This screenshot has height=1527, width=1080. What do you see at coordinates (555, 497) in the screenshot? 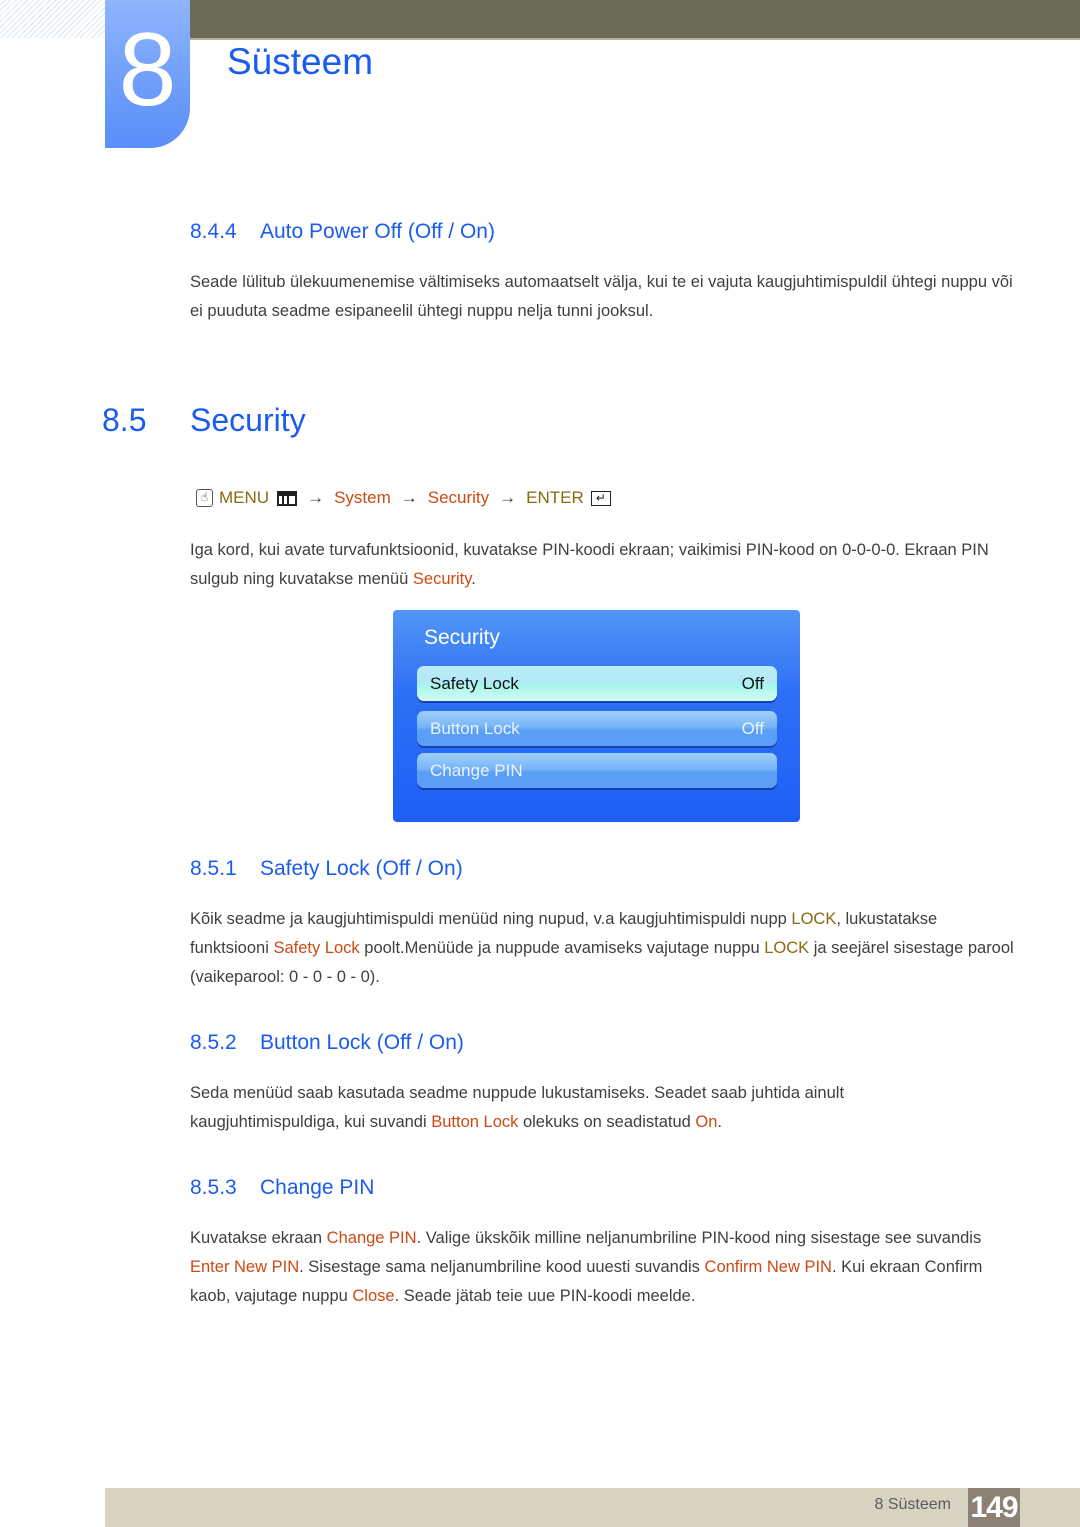
I see `nav-enter: ENTER` at bounding box center [555, 497].